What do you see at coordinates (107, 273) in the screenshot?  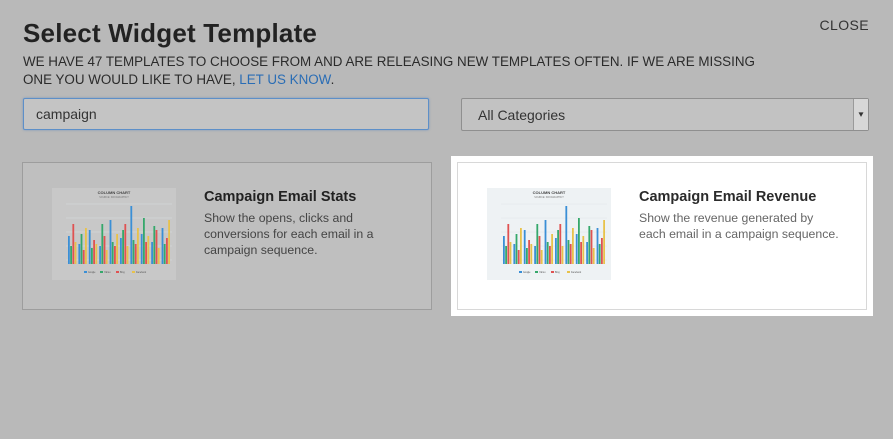 I see `thumb-legend-label: Yahoo` at bounding box center [107, 273].